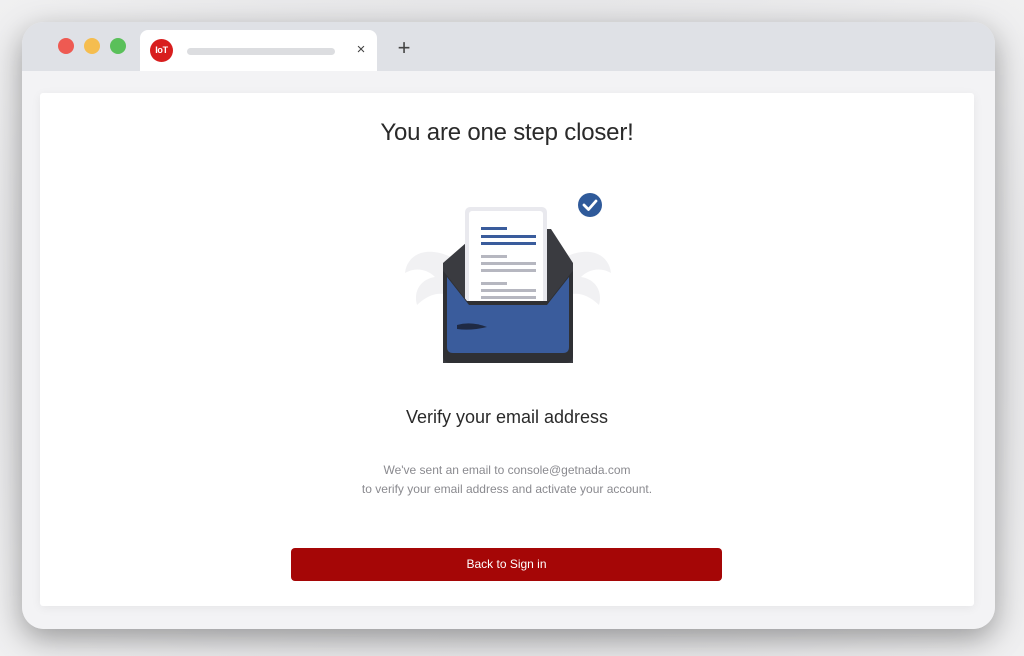  Describe the element at coordinates (508, 278) in the screenshot. I see `email-envelope-icon` at that location.